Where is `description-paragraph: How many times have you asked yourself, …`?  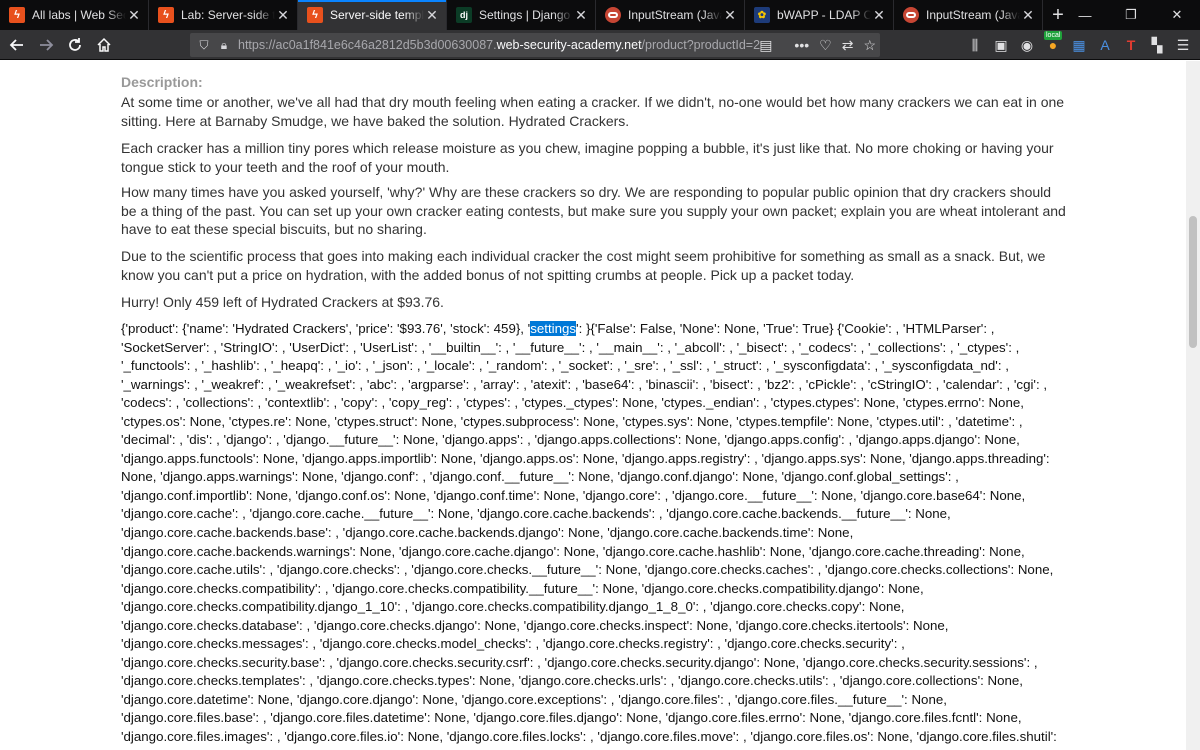 description-paragraph: How many times have you asked yourself, … is located at coordinates (593, 210).